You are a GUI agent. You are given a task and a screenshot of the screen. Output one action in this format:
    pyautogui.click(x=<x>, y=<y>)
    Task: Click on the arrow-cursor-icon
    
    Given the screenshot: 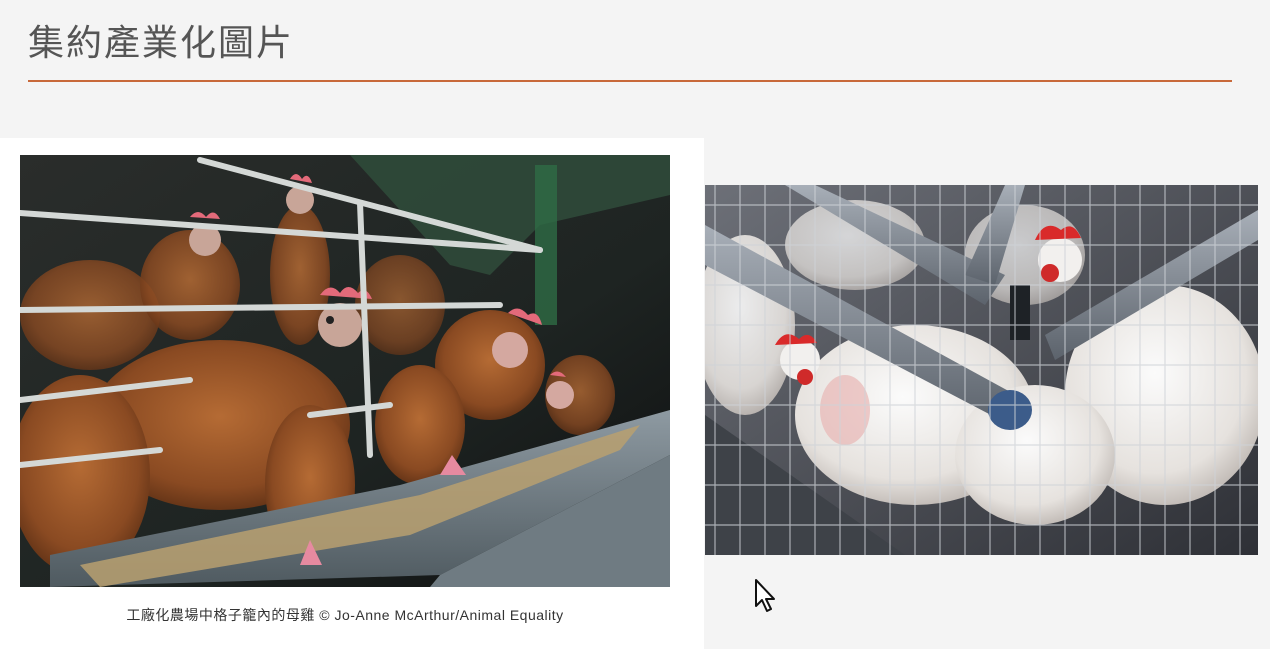 What is the action you would take?
    pyautogui.click(x=767, y=596)
    